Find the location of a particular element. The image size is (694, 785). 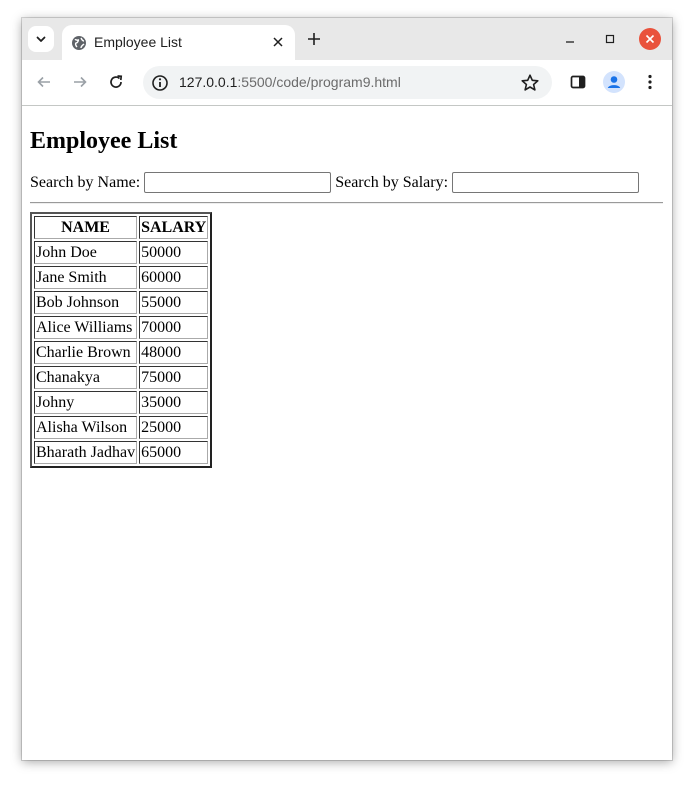

search-salary-input is located at coordinates (546, 182).